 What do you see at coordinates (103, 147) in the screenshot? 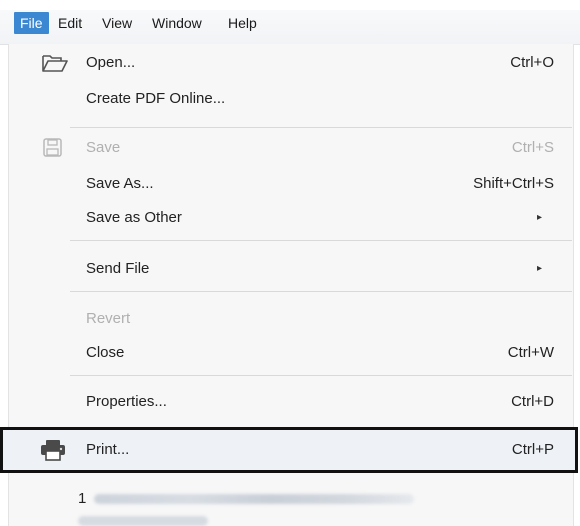
I see `menu-item-label: Save` at bounding box center [103, 147].